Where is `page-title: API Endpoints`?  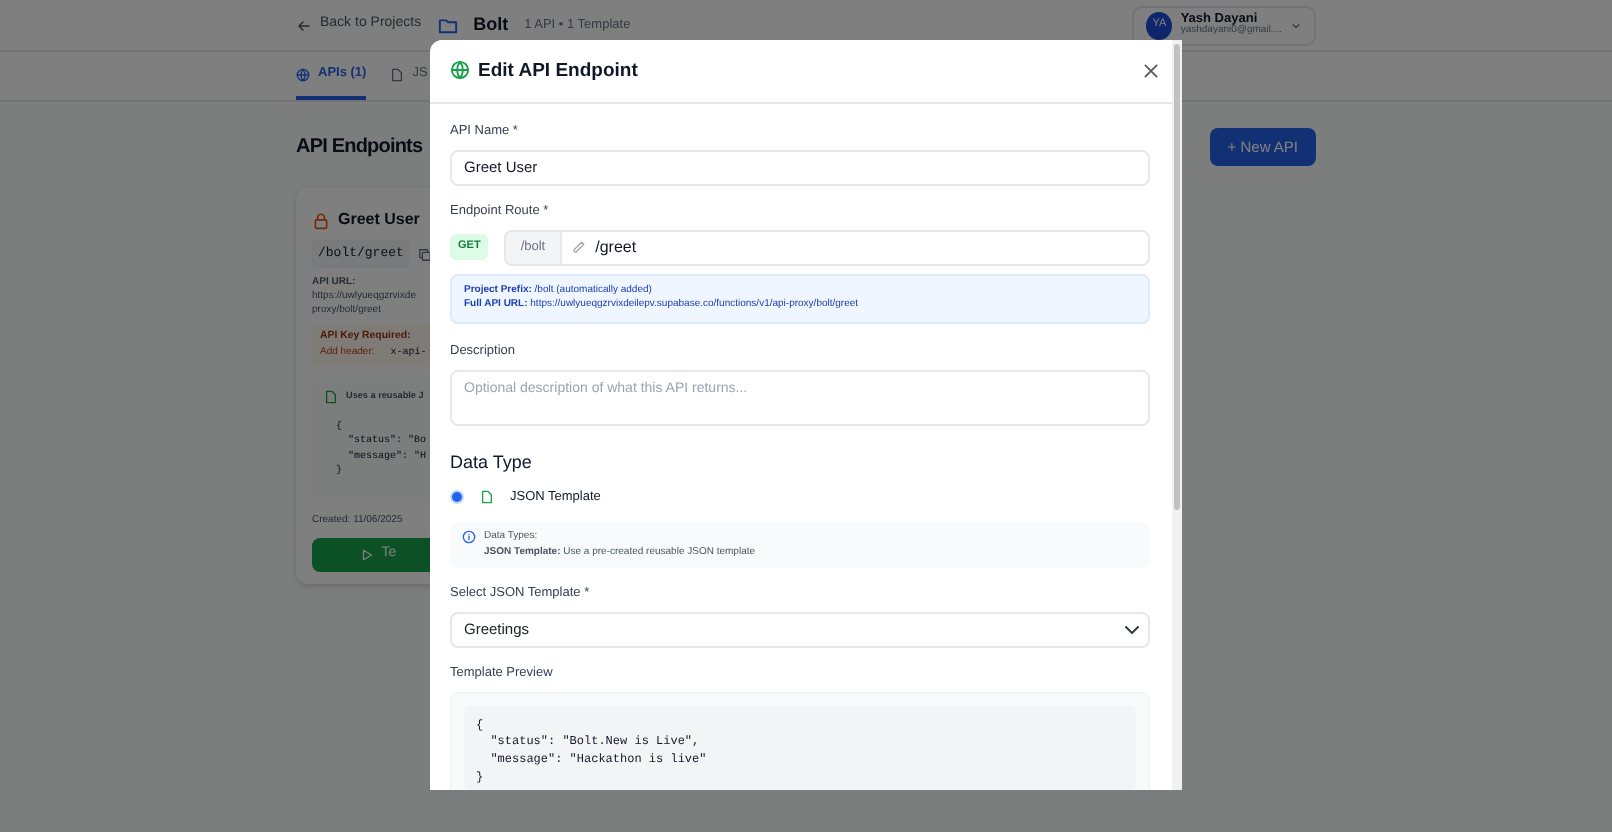 page-title: API Endpoints is located at coordinates (359, 147).